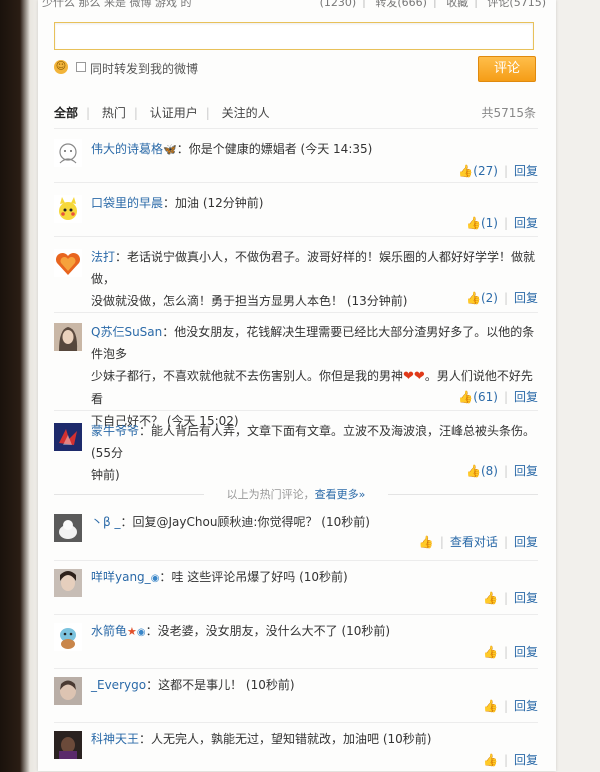  Describe the element at coordinates (291, 739) in the screenshot. I see `comment-body: 人无完人，孰能无过，望知错就改，加油吧 (10秒前)` at that location.